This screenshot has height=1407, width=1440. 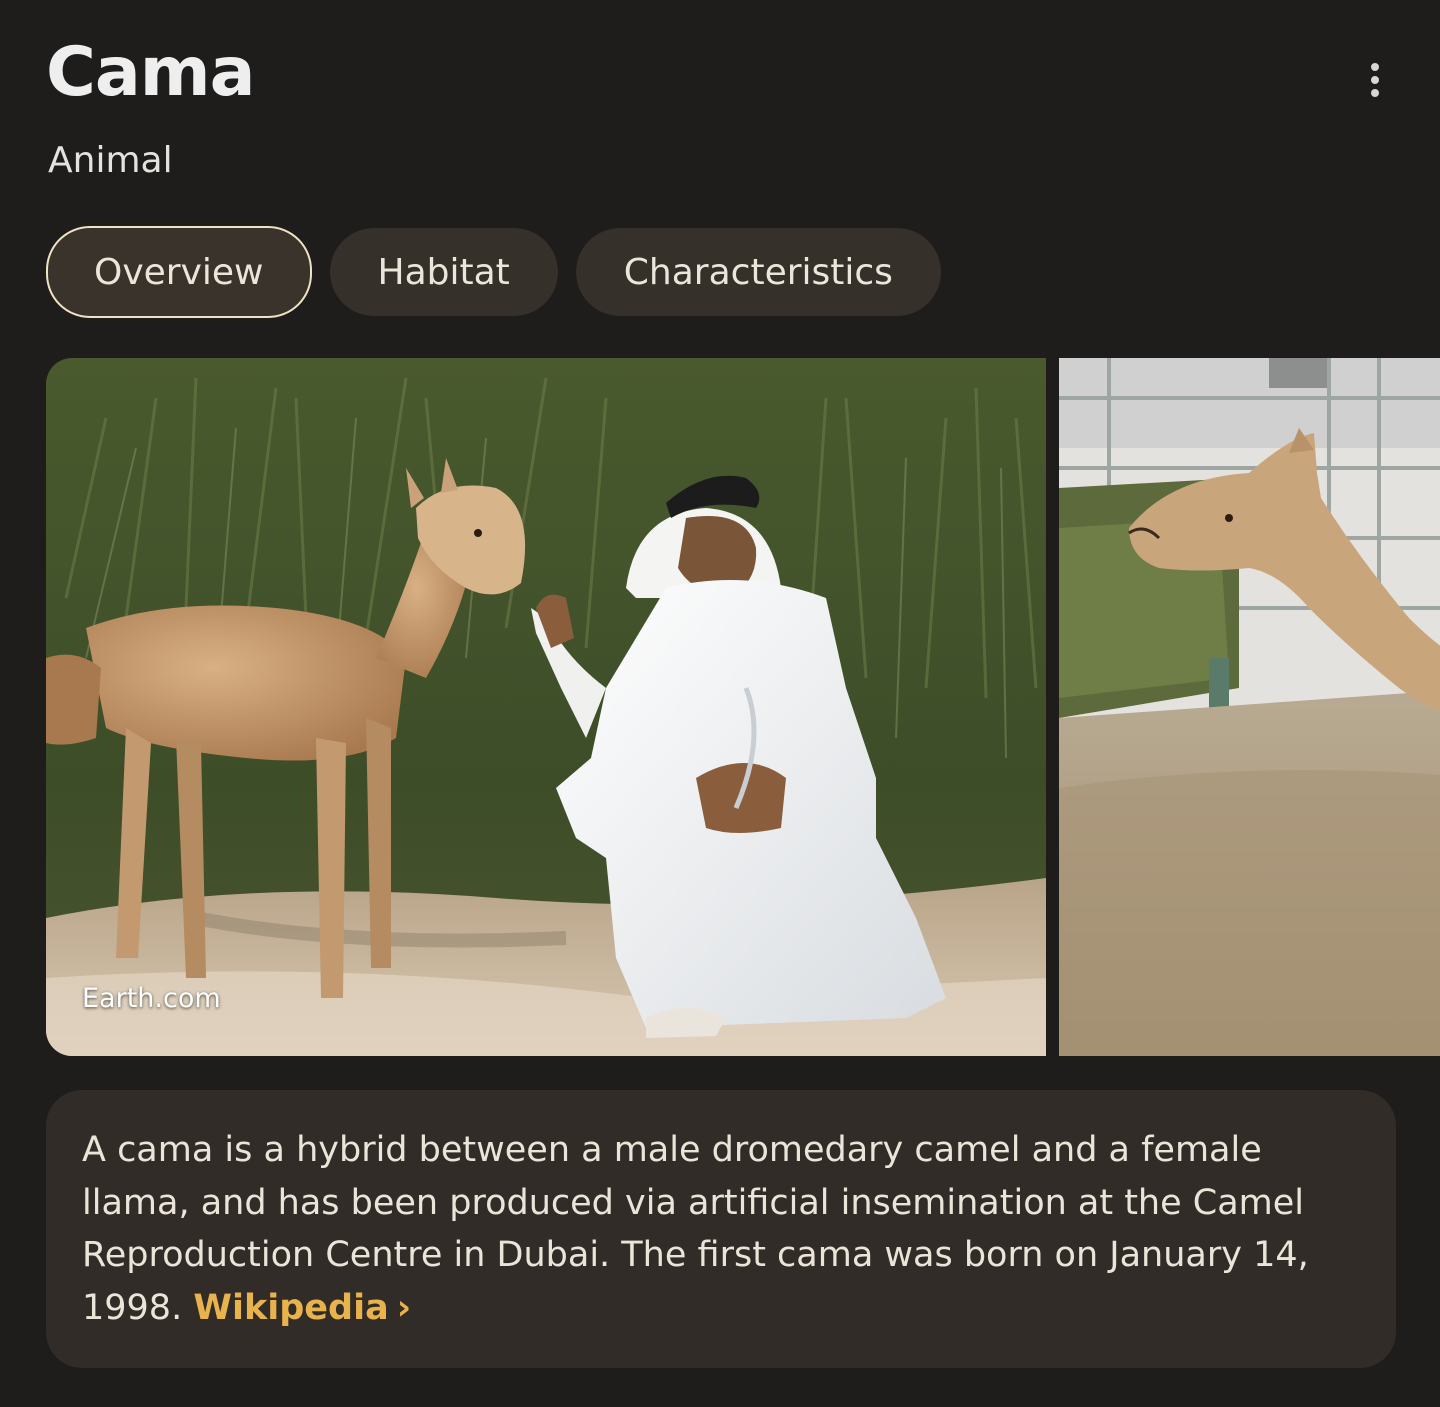 What do you see at coordinates (1375, 80) in the screenshot?
I see `more-options-button` at bounding box center [1375, 80].